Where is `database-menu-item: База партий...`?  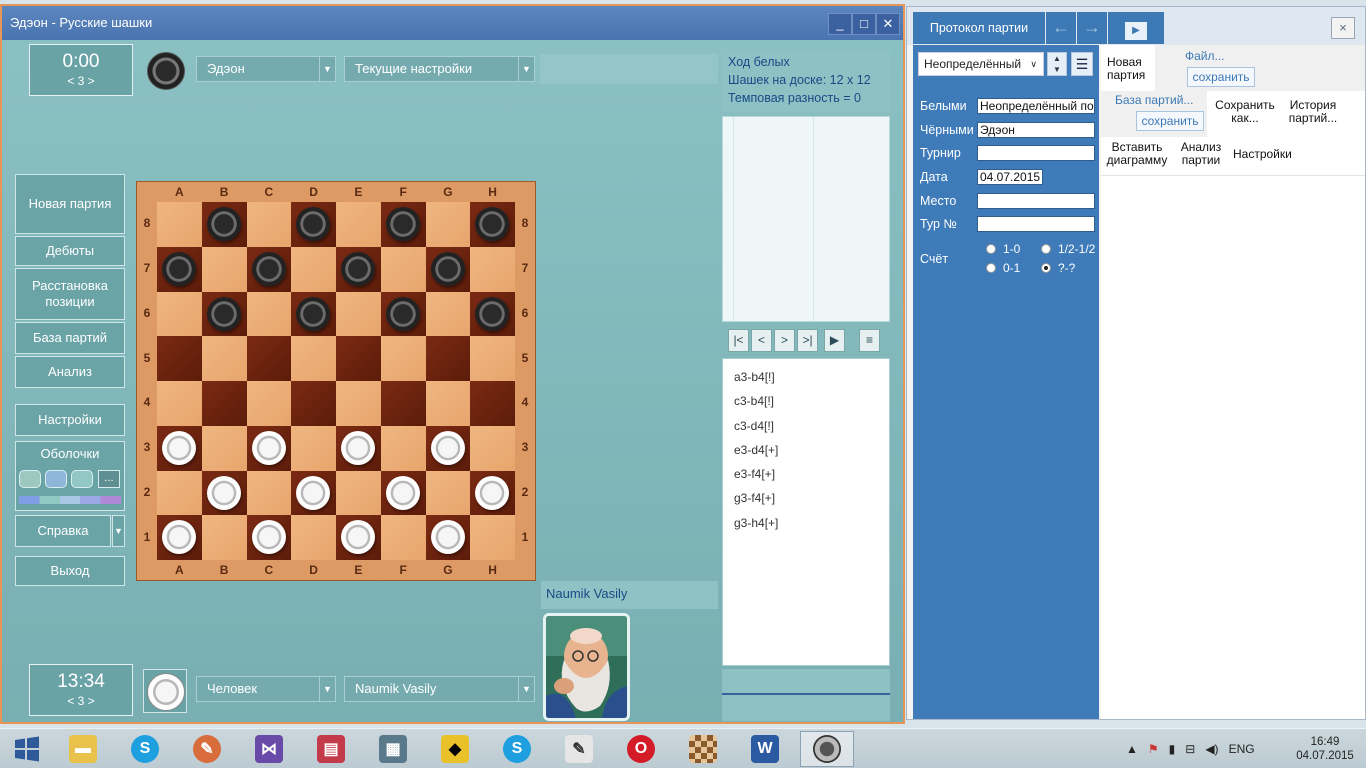 database-menu-item: База партий... is located at coordinates (1154, 100).